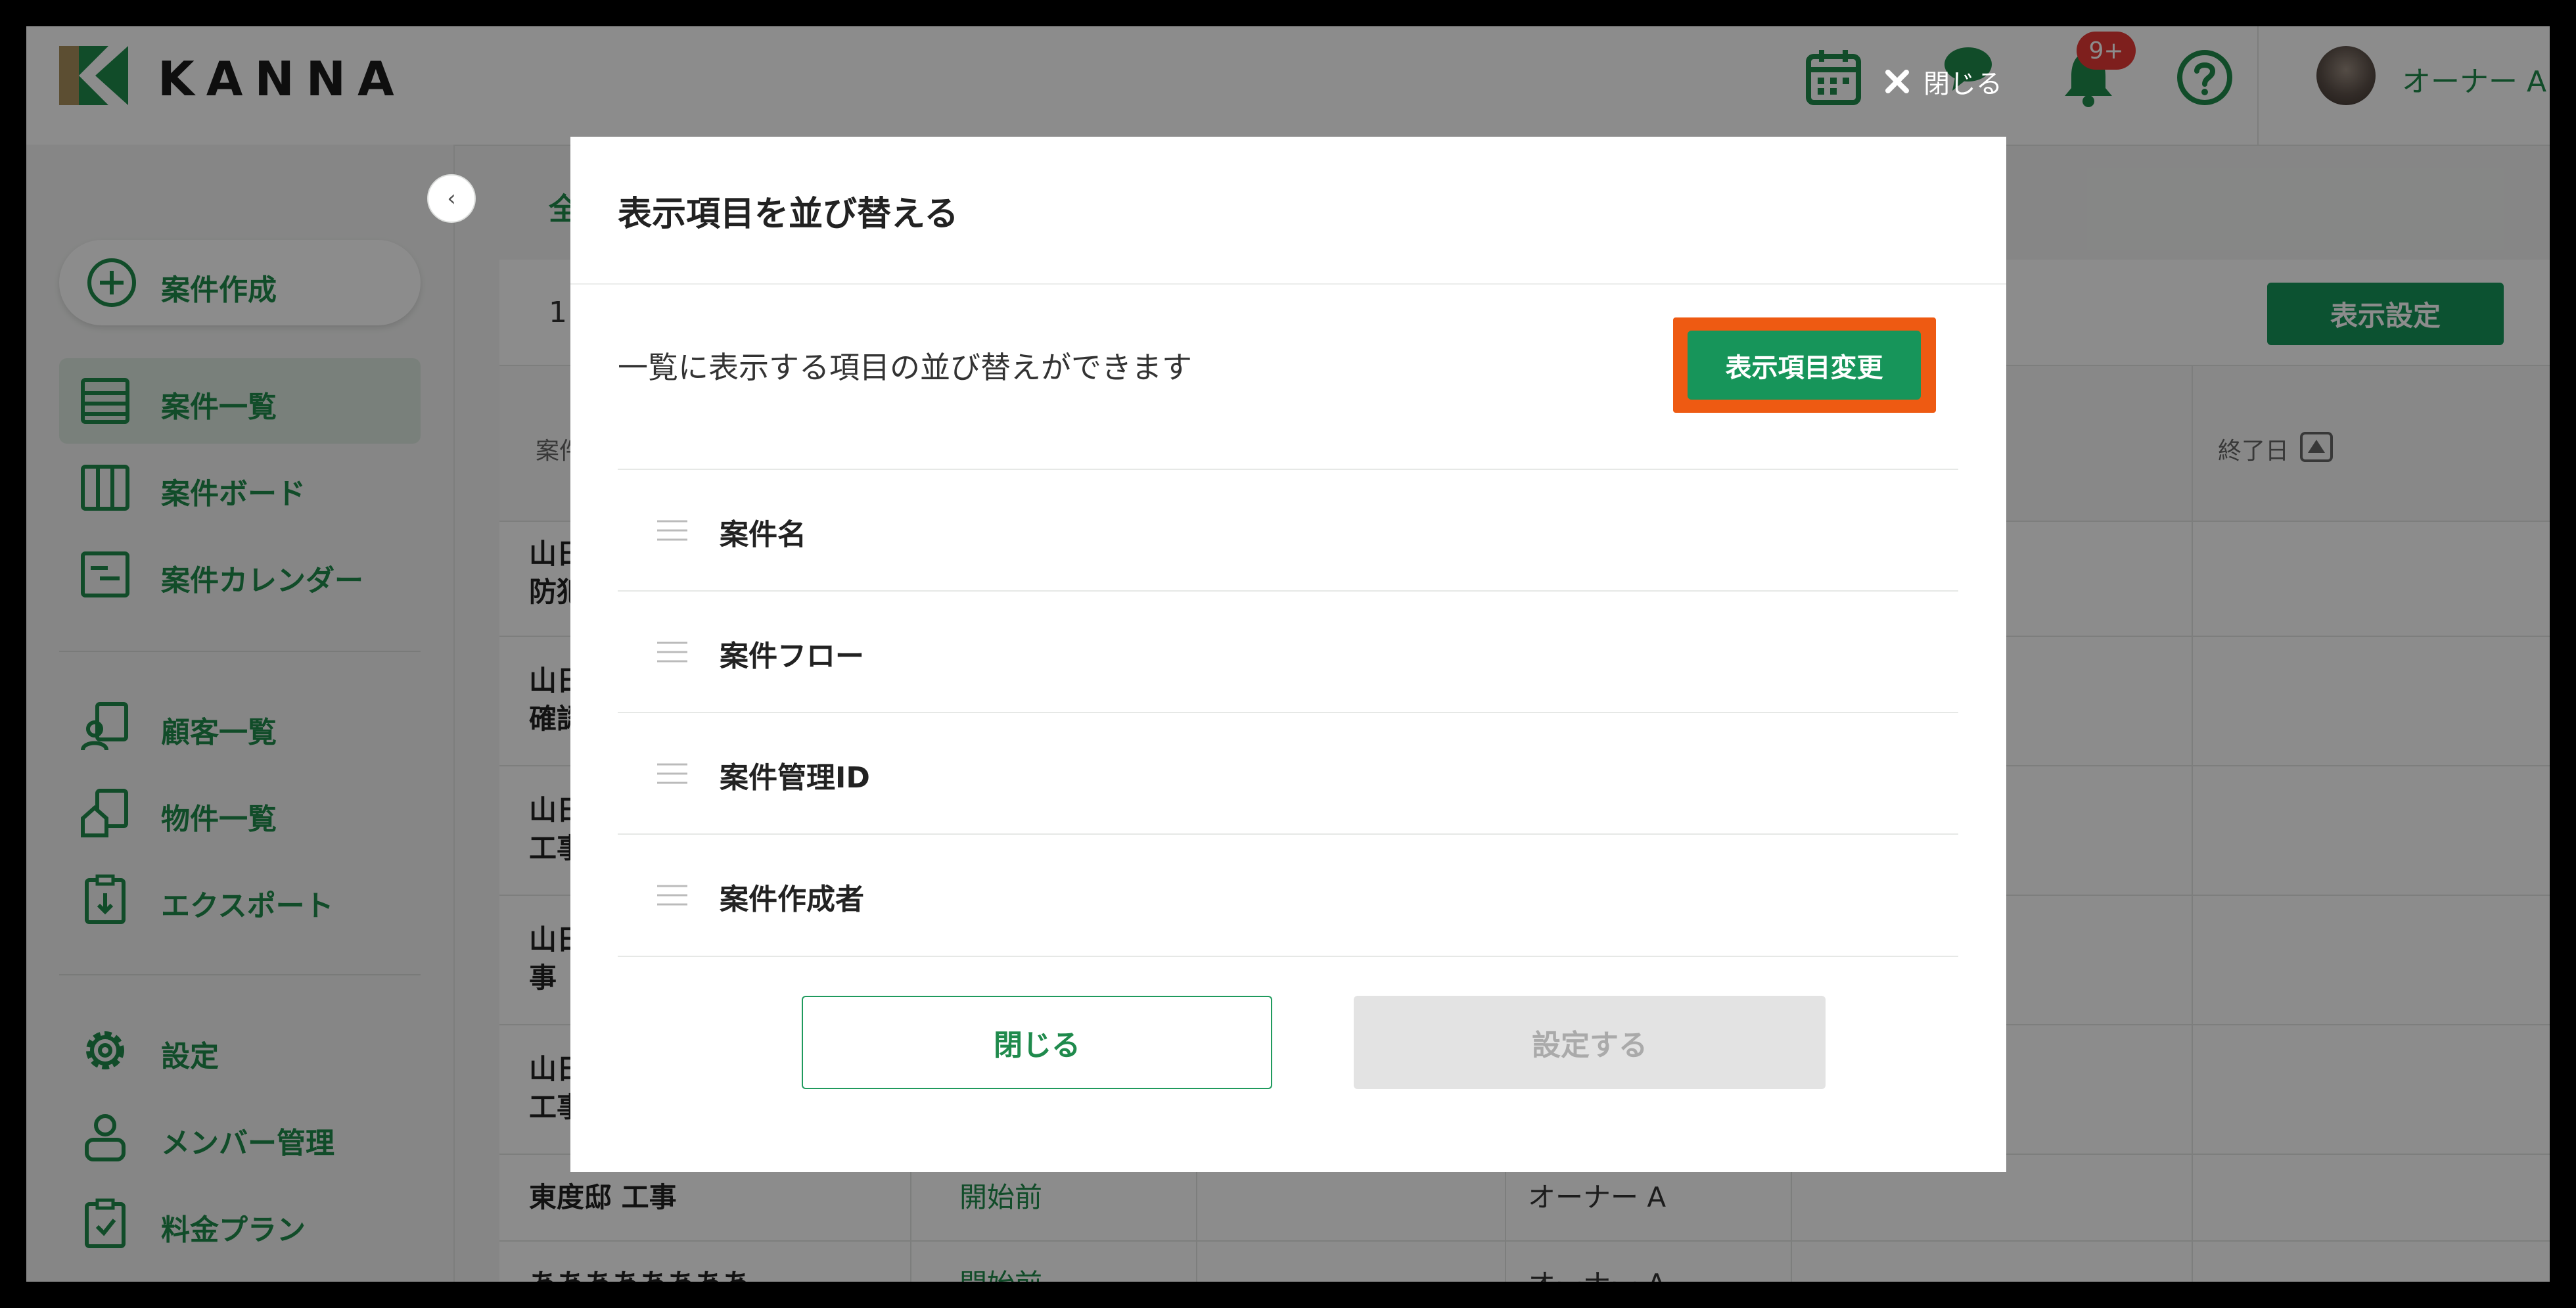 This screenshot has width=2576, height=1308. Describe the element at coordinates (1288, 773) in the screenshot. I see `sortable-item: 案件管理ID` at that location.